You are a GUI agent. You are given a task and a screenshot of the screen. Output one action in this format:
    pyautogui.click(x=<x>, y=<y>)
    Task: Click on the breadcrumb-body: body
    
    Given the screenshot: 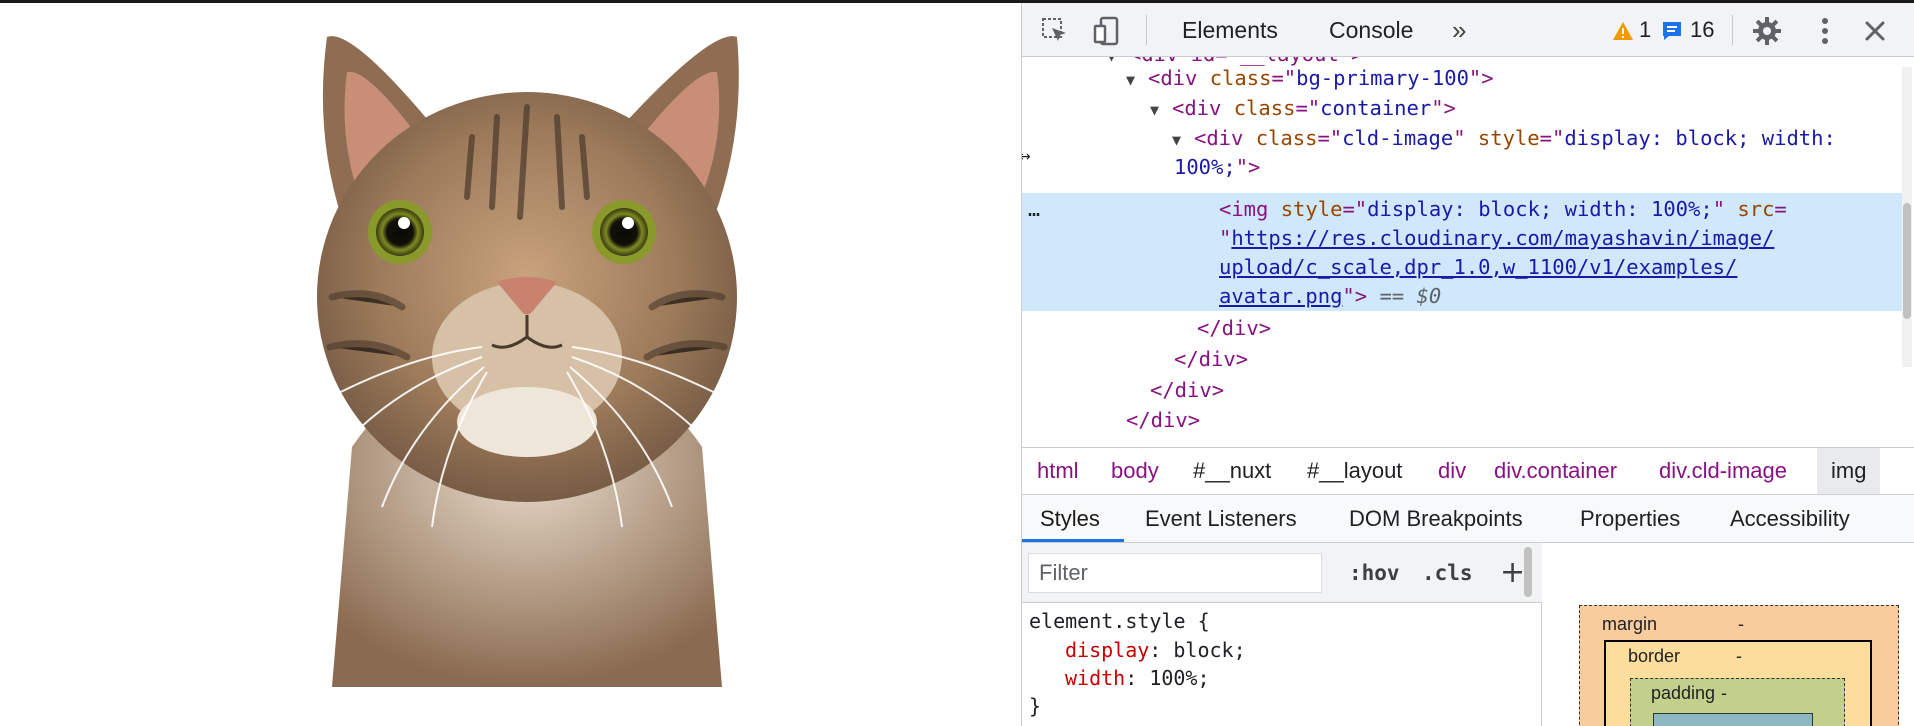 What is the action you would take?
    pyautogui.click(x=1135, y=471)
    